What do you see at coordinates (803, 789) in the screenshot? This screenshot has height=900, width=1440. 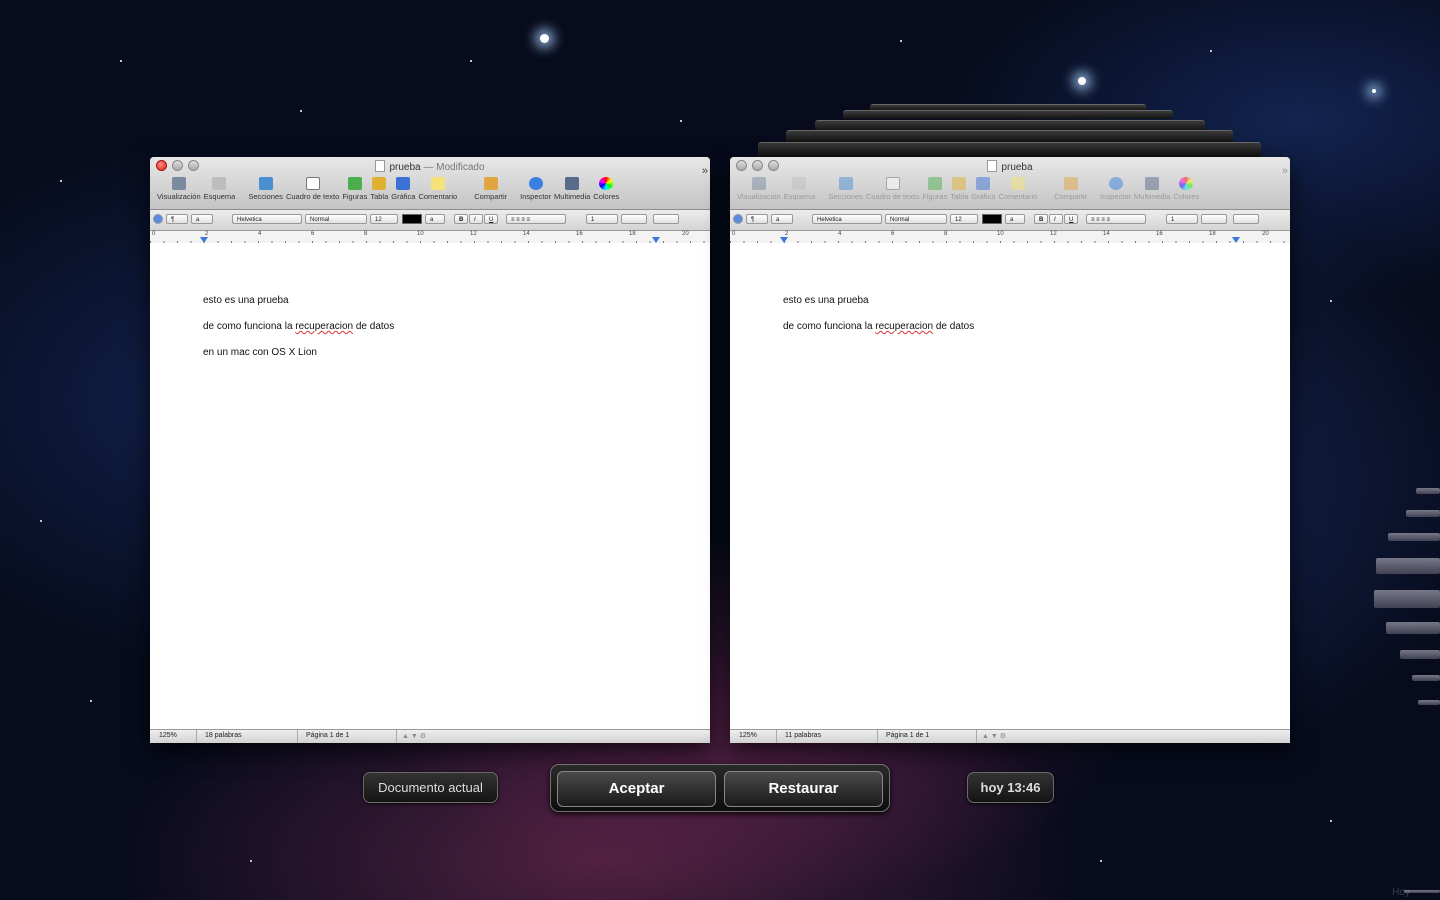 I see `restore-button: Restaurar` at bounding box center [803, 789].